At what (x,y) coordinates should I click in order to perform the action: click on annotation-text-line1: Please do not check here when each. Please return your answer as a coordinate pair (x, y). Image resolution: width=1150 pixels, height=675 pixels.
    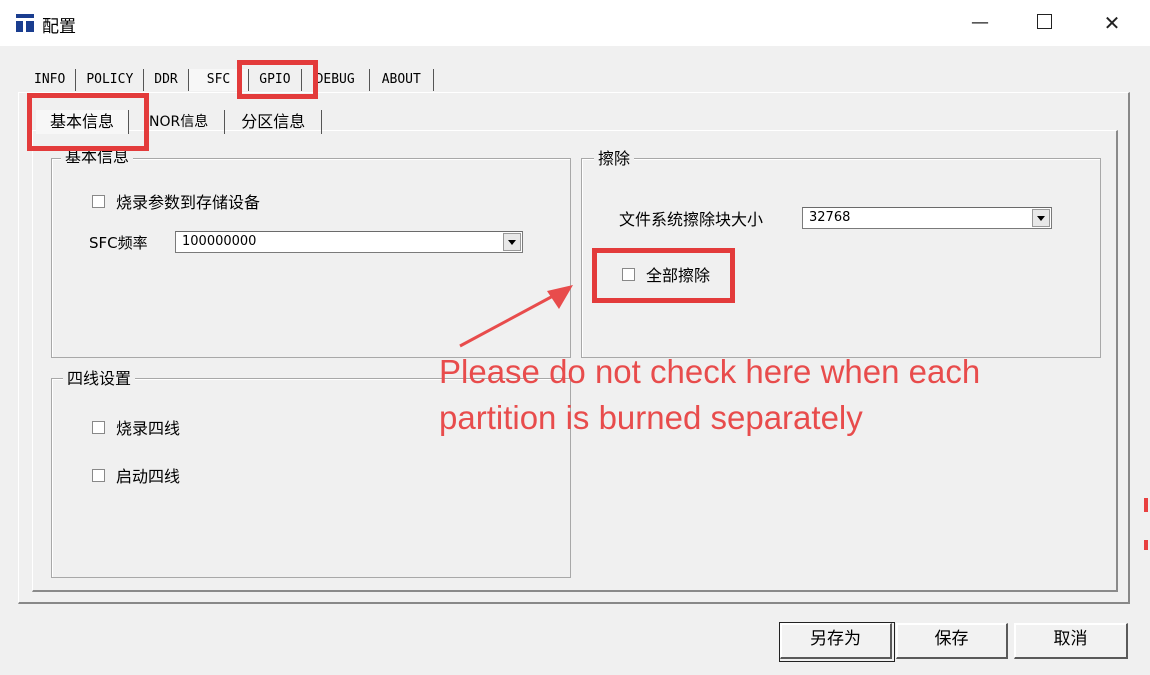
    Looking at the image, I should click on (710, 371).